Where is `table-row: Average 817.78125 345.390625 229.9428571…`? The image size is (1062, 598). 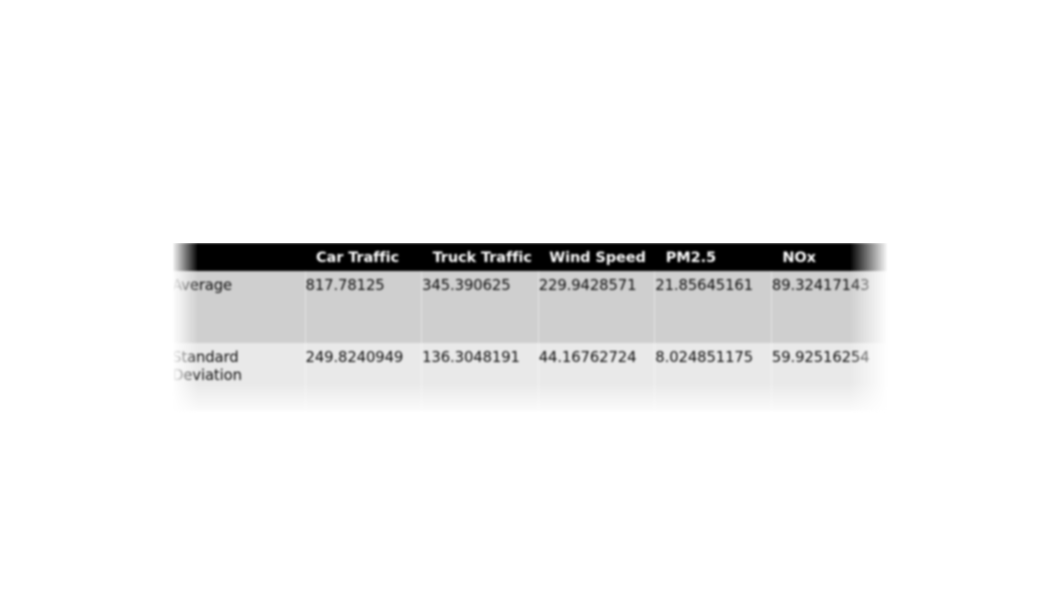
table-row: Average 817.78125 345.390625 229.9428571… is located at coordinates (530, 307).